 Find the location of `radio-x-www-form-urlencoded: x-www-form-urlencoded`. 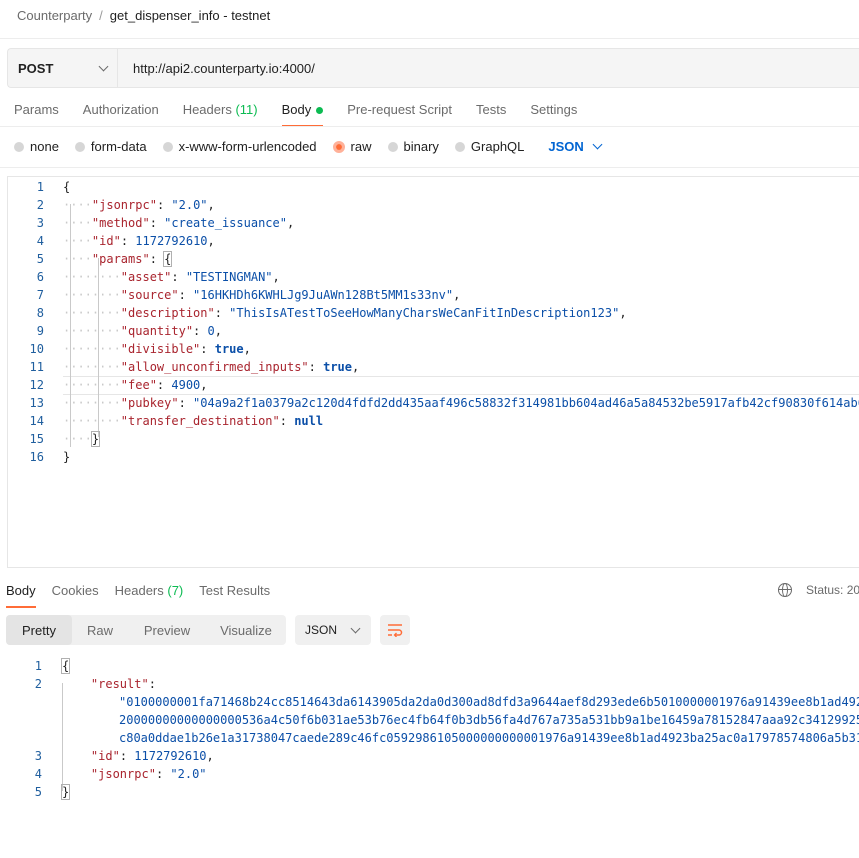

radio-x-www-form-urlencoded: x-www-form-urlencoded is located at coordinates (239, 146).